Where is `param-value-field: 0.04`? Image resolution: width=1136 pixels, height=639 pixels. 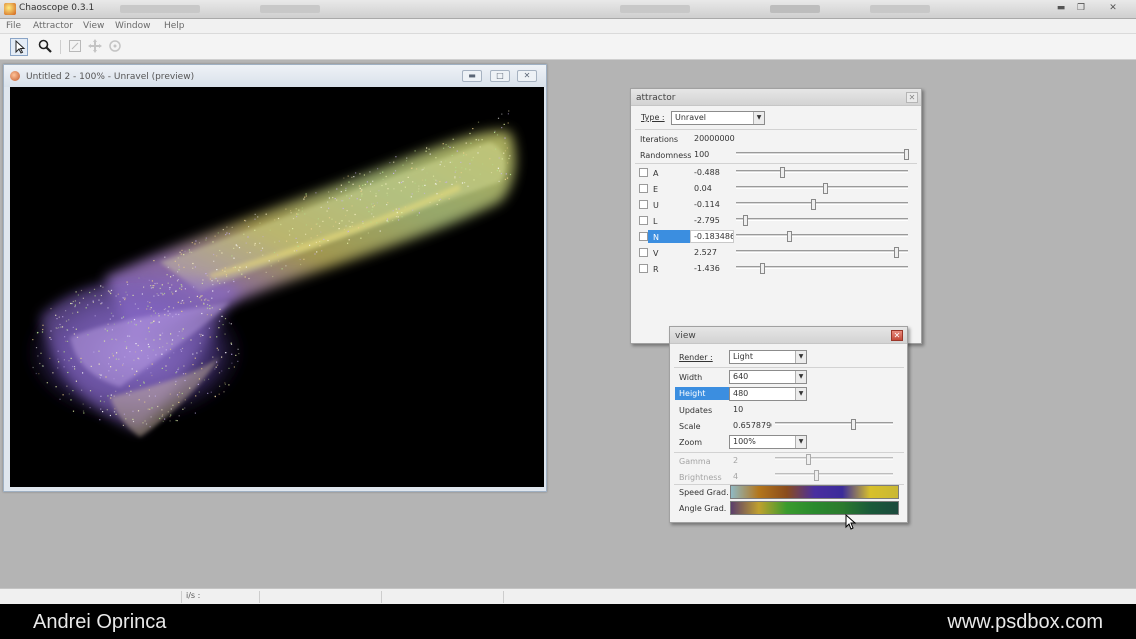 param-value-field: 0.04 is located at coordinates (712, 188).